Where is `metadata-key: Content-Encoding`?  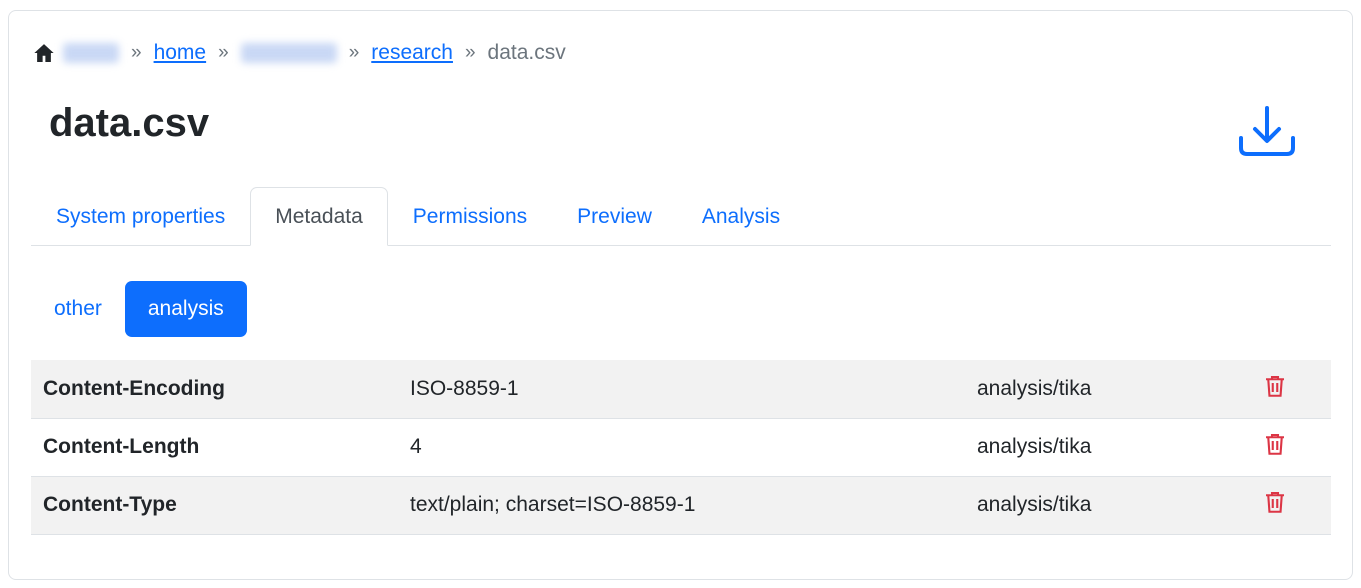 metadata-key: Content-Encoding is located at coordinates (214, 389).